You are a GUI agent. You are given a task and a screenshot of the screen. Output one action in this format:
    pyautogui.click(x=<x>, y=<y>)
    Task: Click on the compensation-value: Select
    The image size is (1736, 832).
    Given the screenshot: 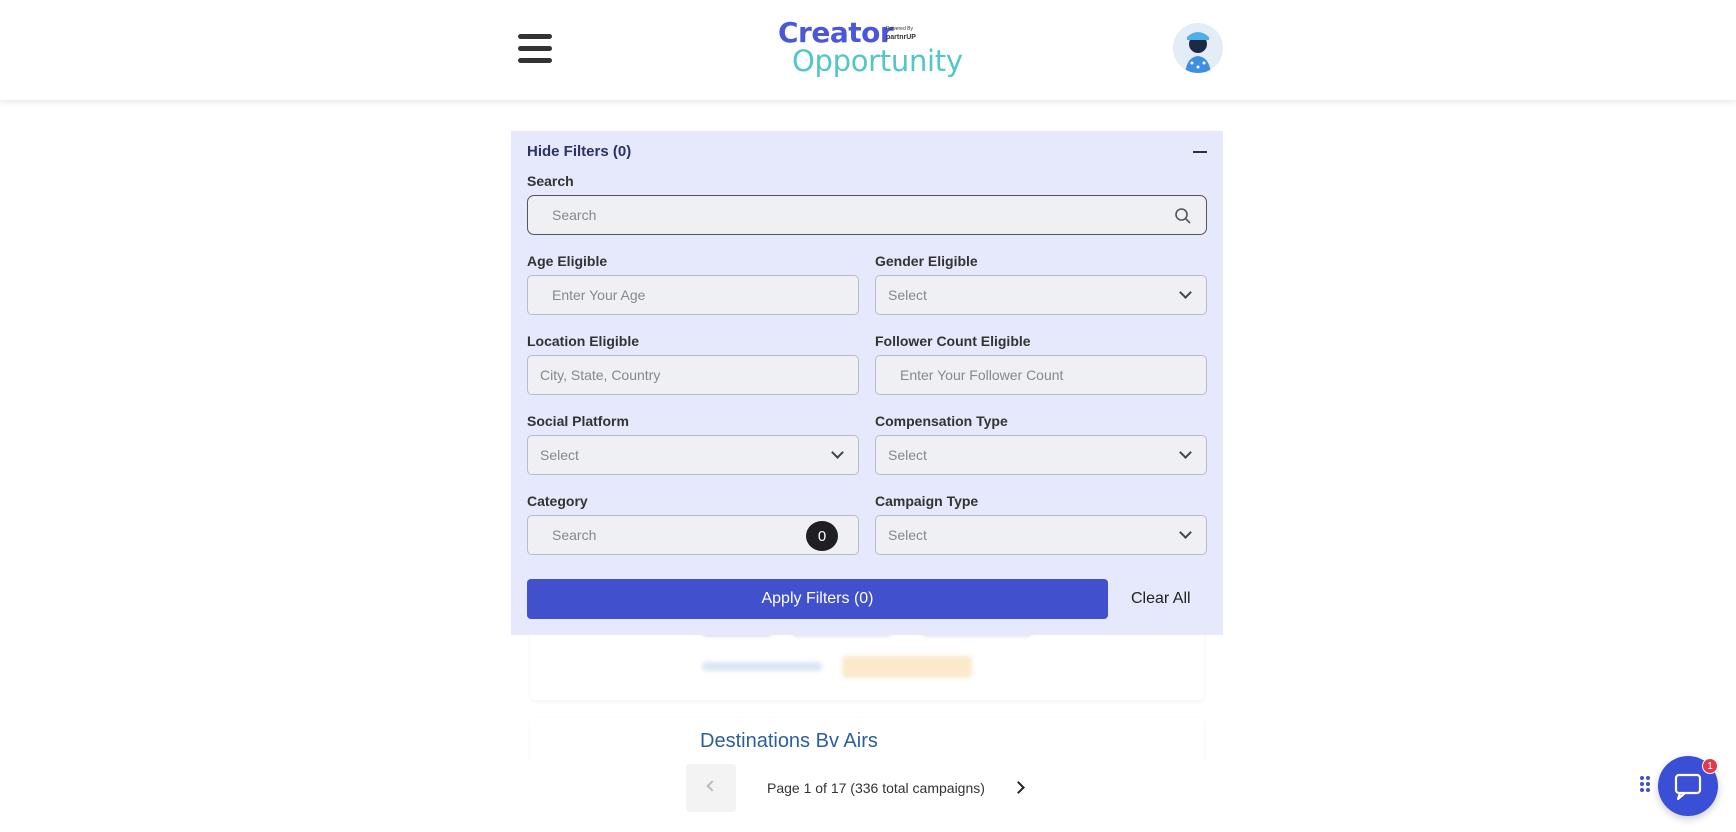 What is the action you would take?
    pyautogui.click(x=907, y=455)
    